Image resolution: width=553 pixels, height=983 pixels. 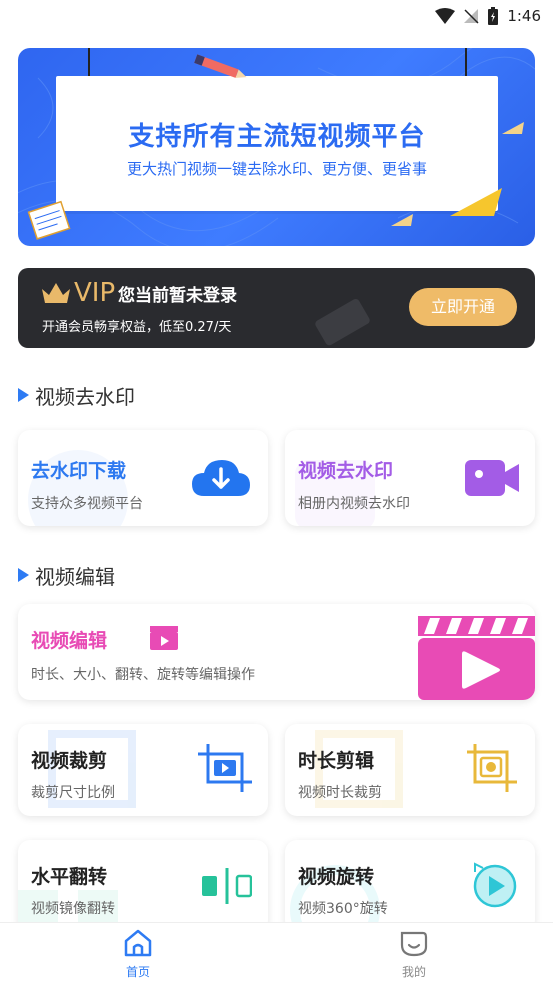 I want to click on crop-icon, so click(x=225, y=768).